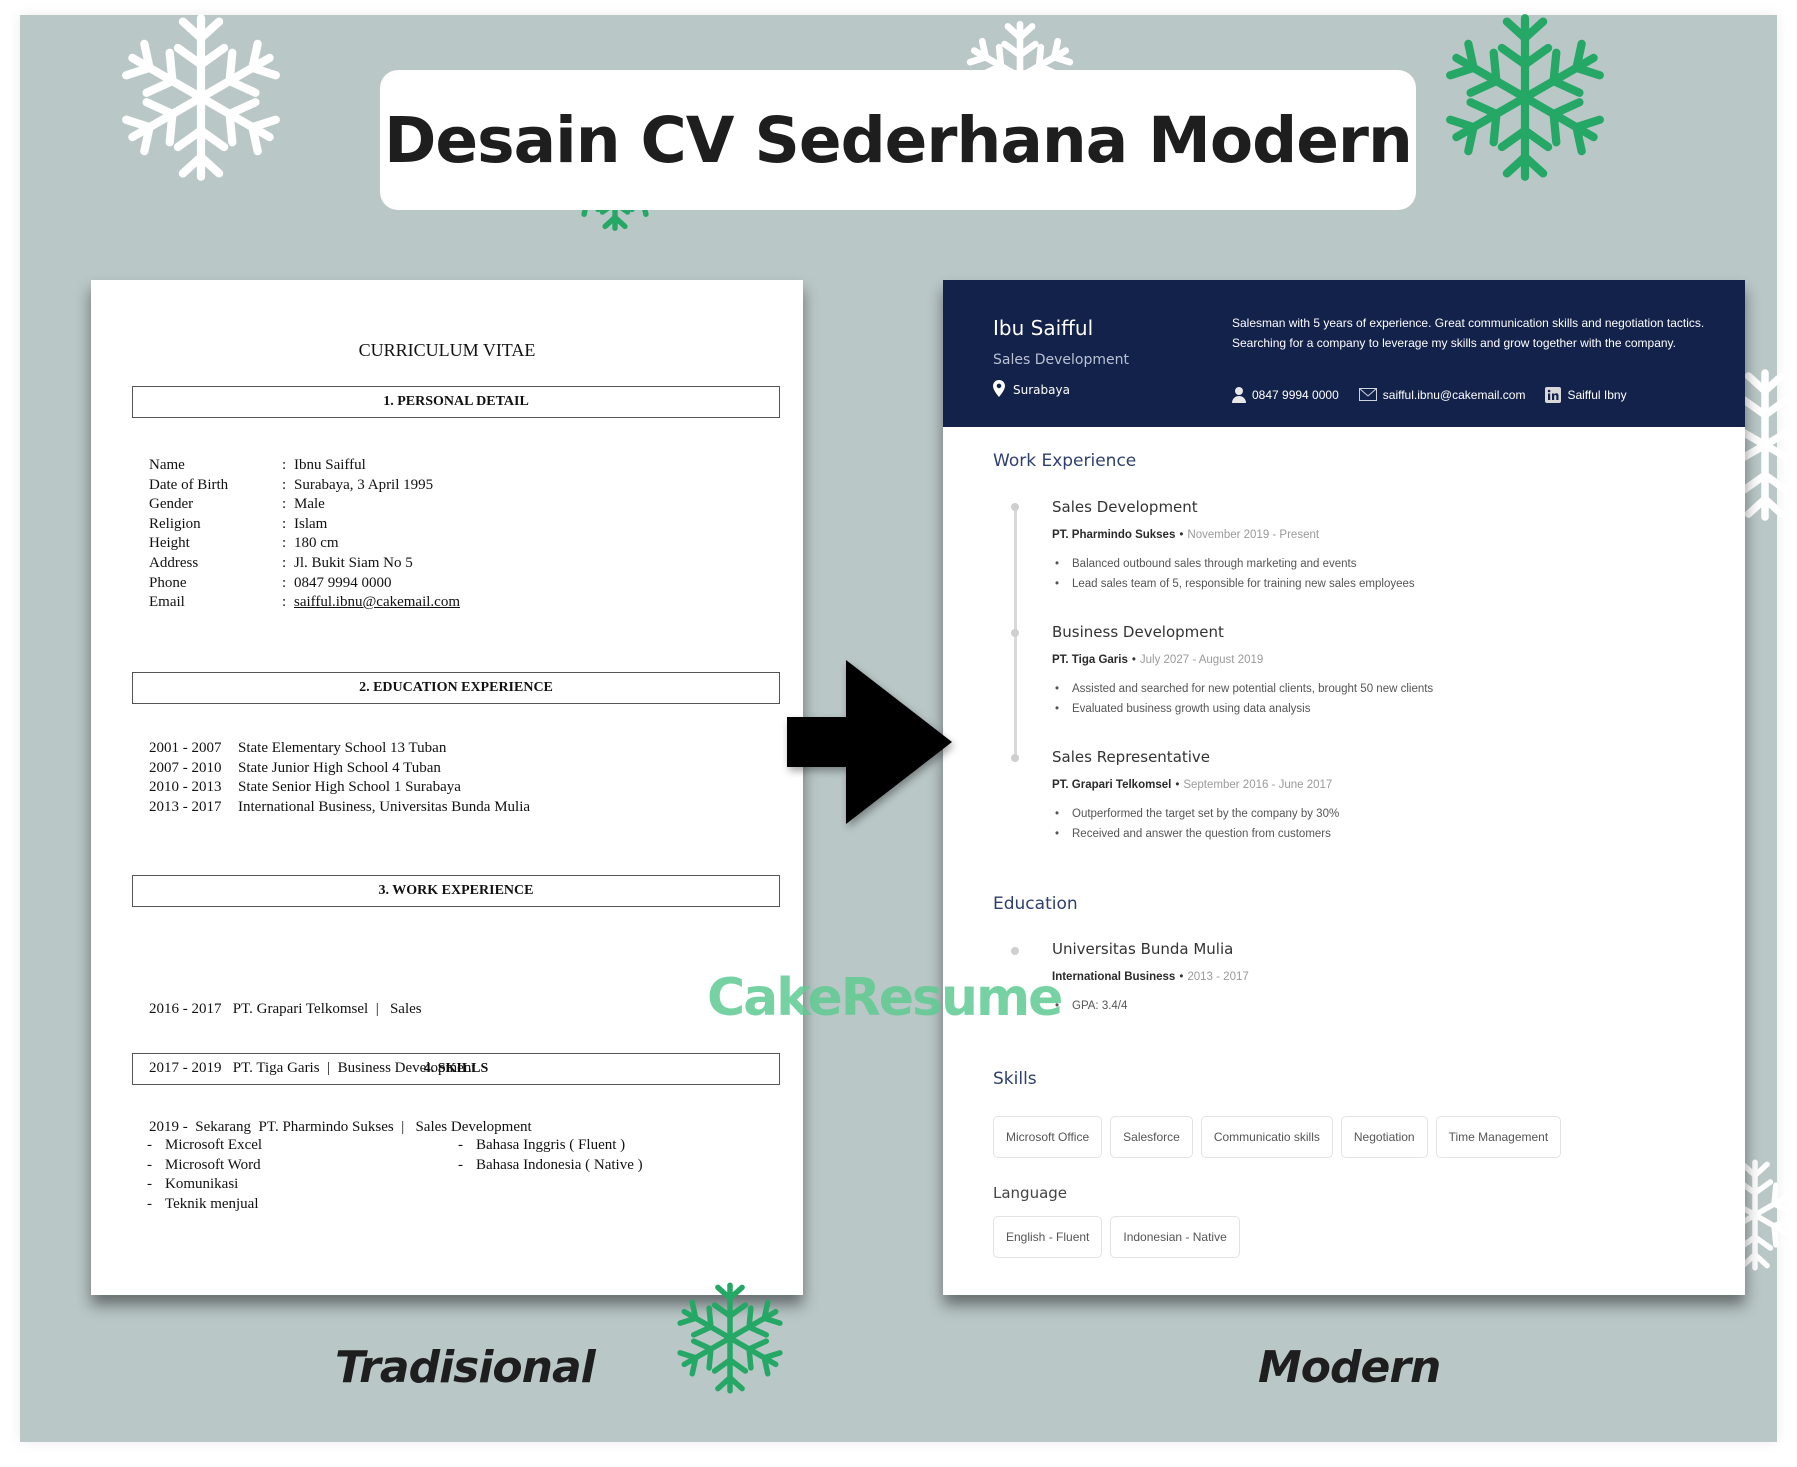 The width and height of the screenshot is (1797, 1467). I want to click on detail-row: Height:180 cm, so click(304, 544).